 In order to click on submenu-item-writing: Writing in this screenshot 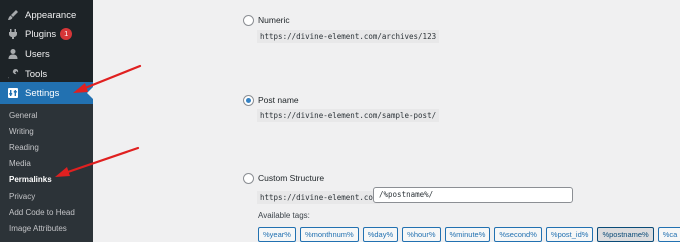, I will do `click(21, 131)`.